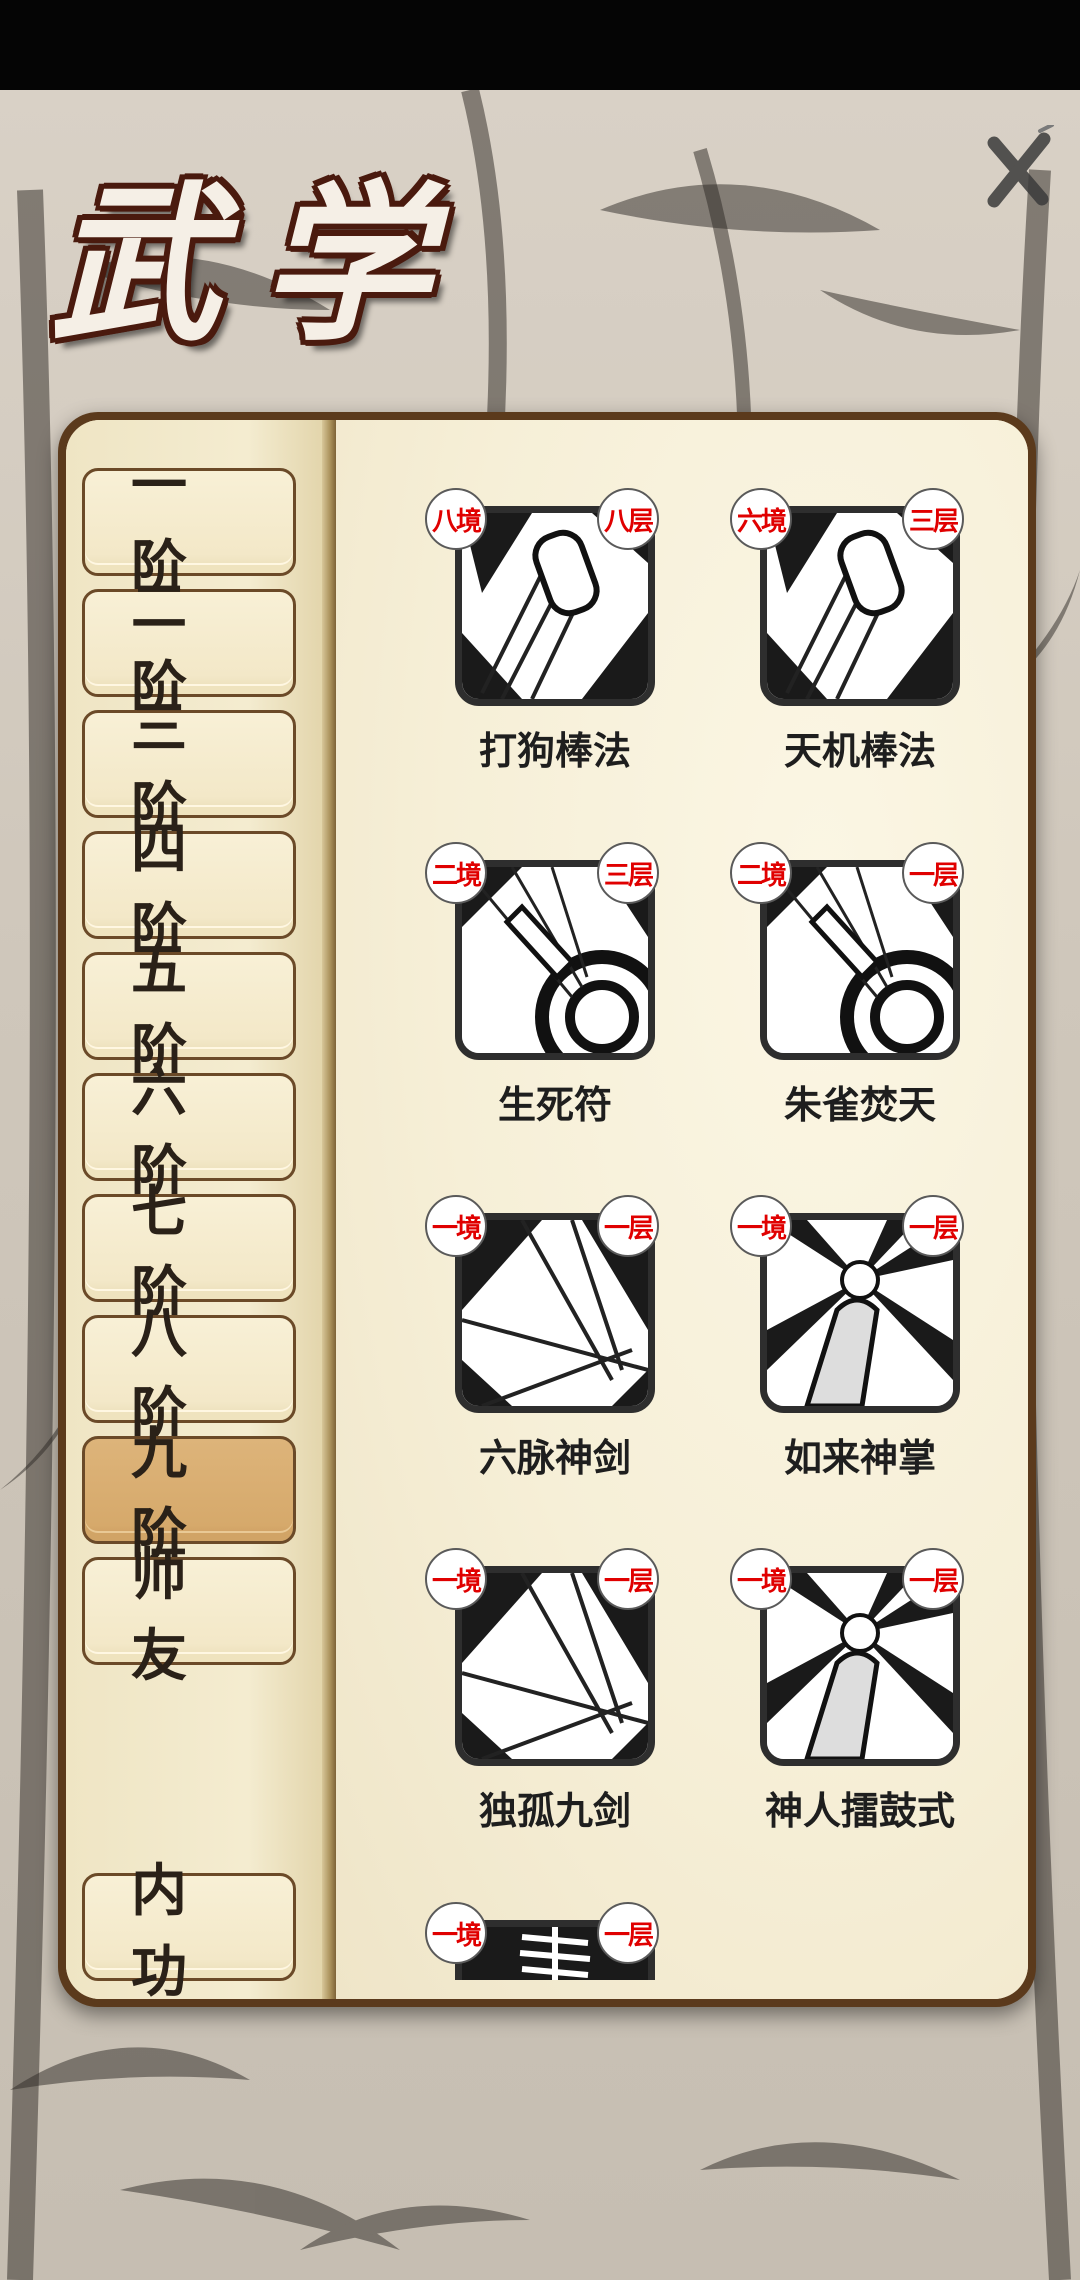 Image resolution: width=1080 pixels, height=2280 pixels. I want to click on status-bar, so click(540, 45).